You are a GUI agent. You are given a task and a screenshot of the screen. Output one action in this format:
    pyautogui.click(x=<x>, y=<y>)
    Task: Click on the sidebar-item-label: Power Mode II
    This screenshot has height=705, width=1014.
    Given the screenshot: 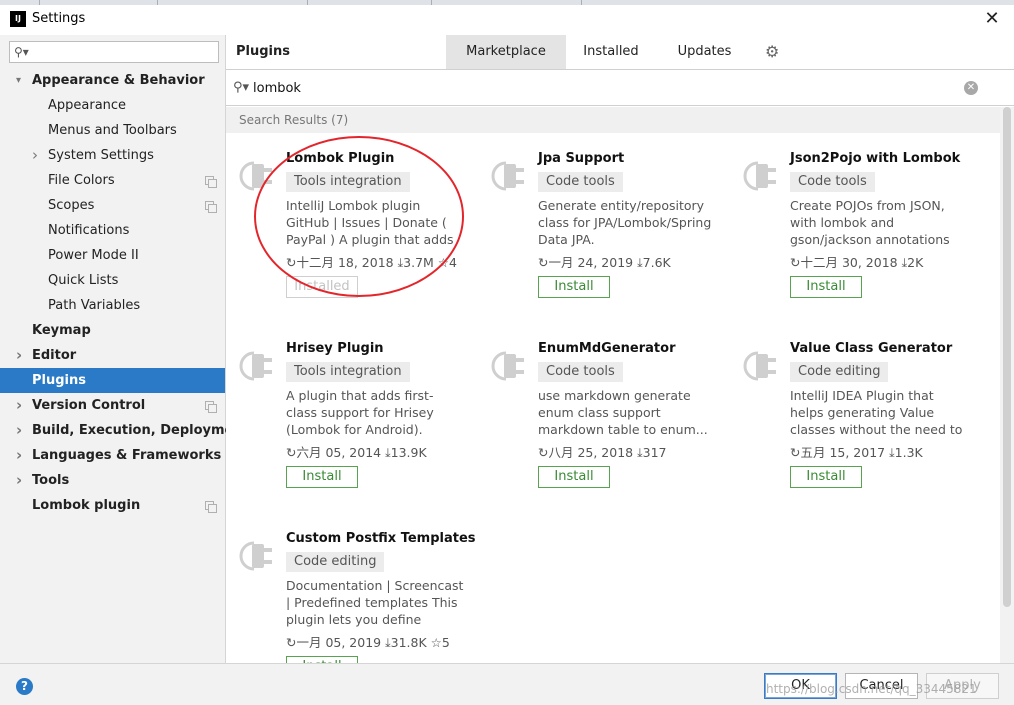 What is the action you would take?
    pyautogui.click(x=93, y=255)
    